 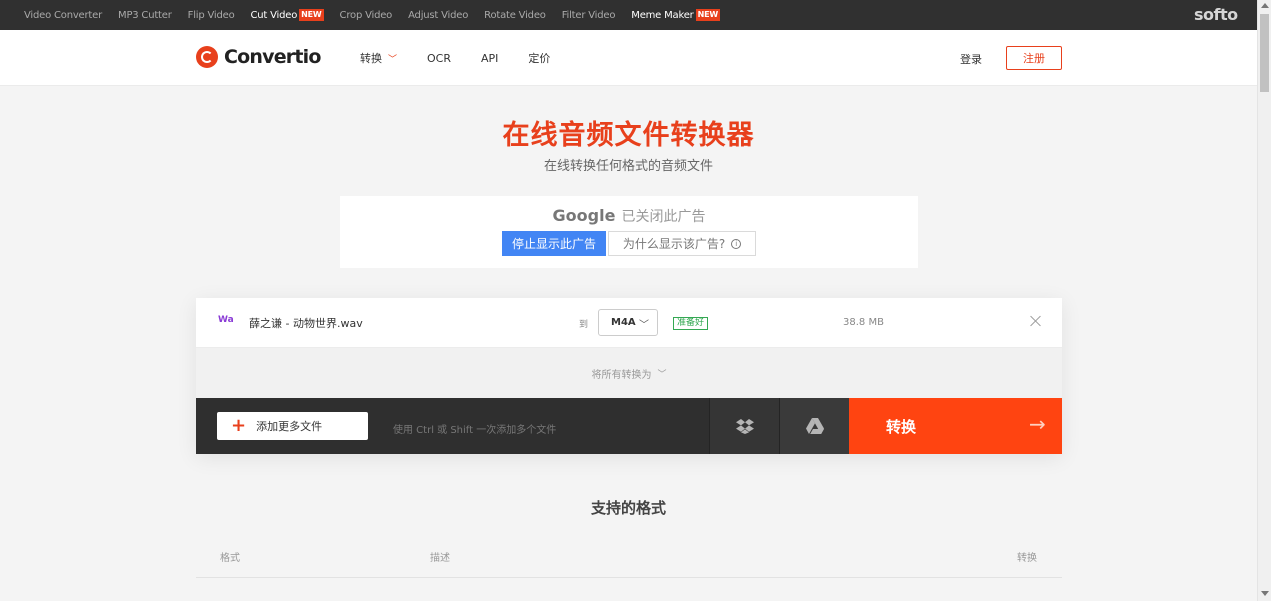 I want to click on site-header: Convertio 转换 ﹀ OCR API 定价 登录 注册, so click(x=628, y=58).